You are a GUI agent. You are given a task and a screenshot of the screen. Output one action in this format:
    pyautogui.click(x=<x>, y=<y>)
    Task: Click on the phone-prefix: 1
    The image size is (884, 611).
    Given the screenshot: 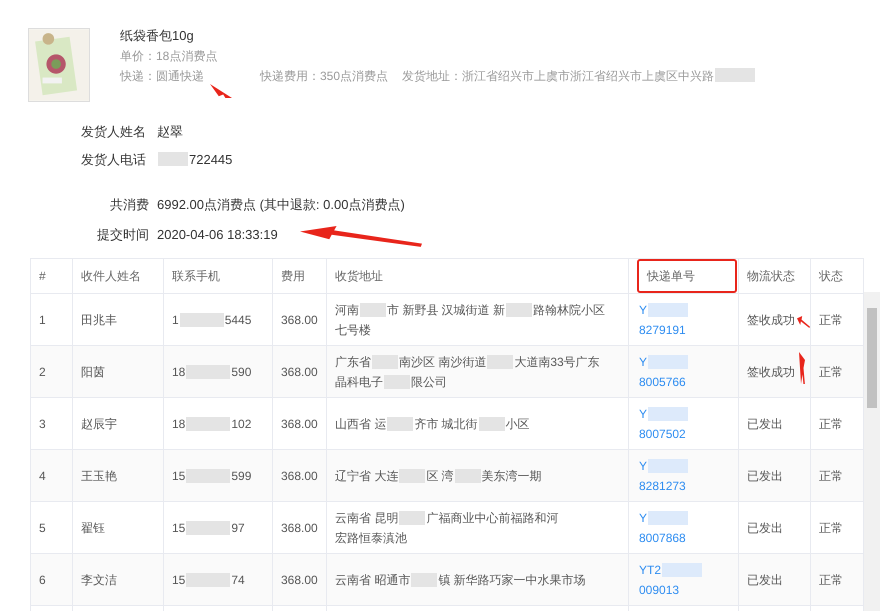 What is the action you would take?
    pyautogui.click(x=175, y=320)
    